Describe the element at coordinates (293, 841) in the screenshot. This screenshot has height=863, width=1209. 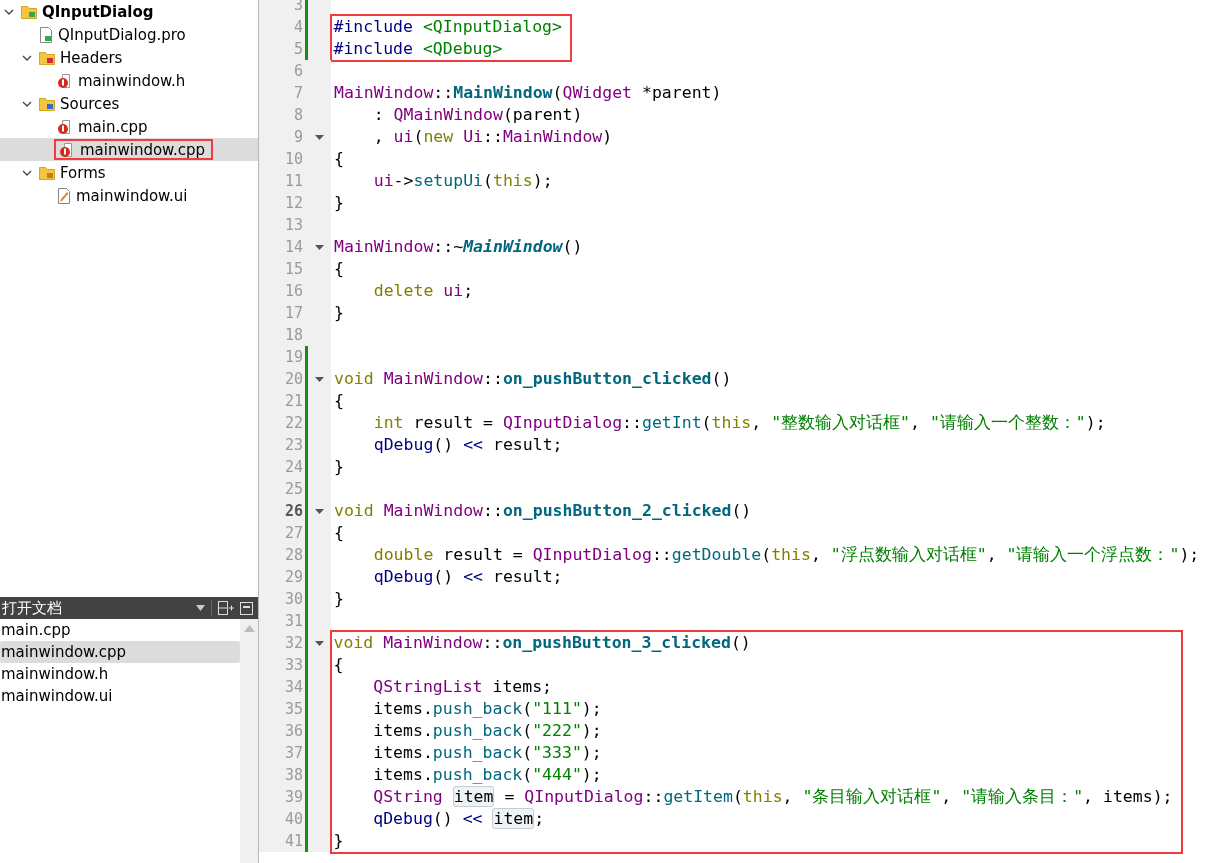
I see `line-number: 41` at that location.